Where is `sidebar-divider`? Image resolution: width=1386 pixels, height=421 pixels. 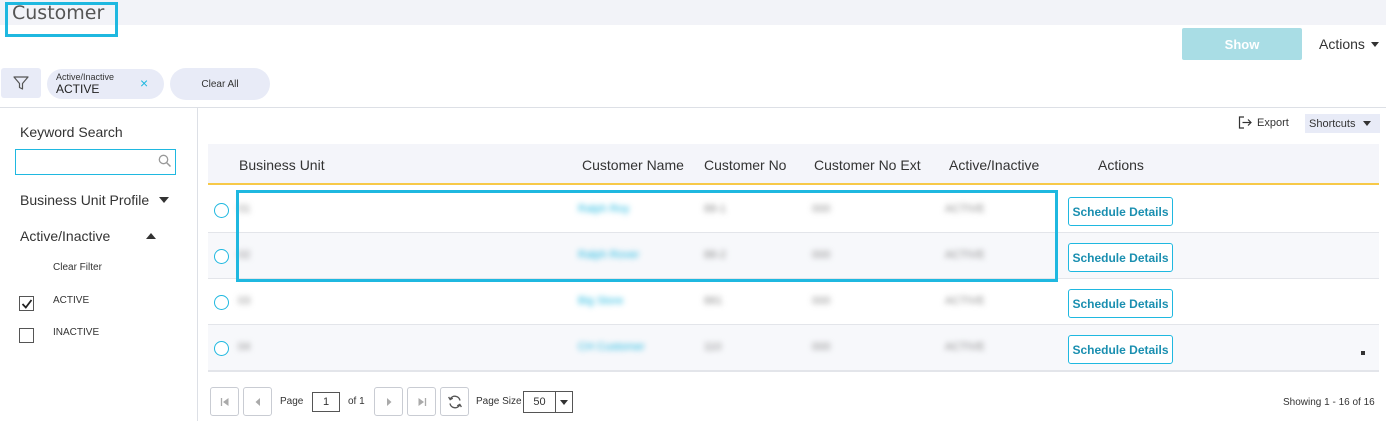 sidebar-divider is located at coordinates (197, 264).